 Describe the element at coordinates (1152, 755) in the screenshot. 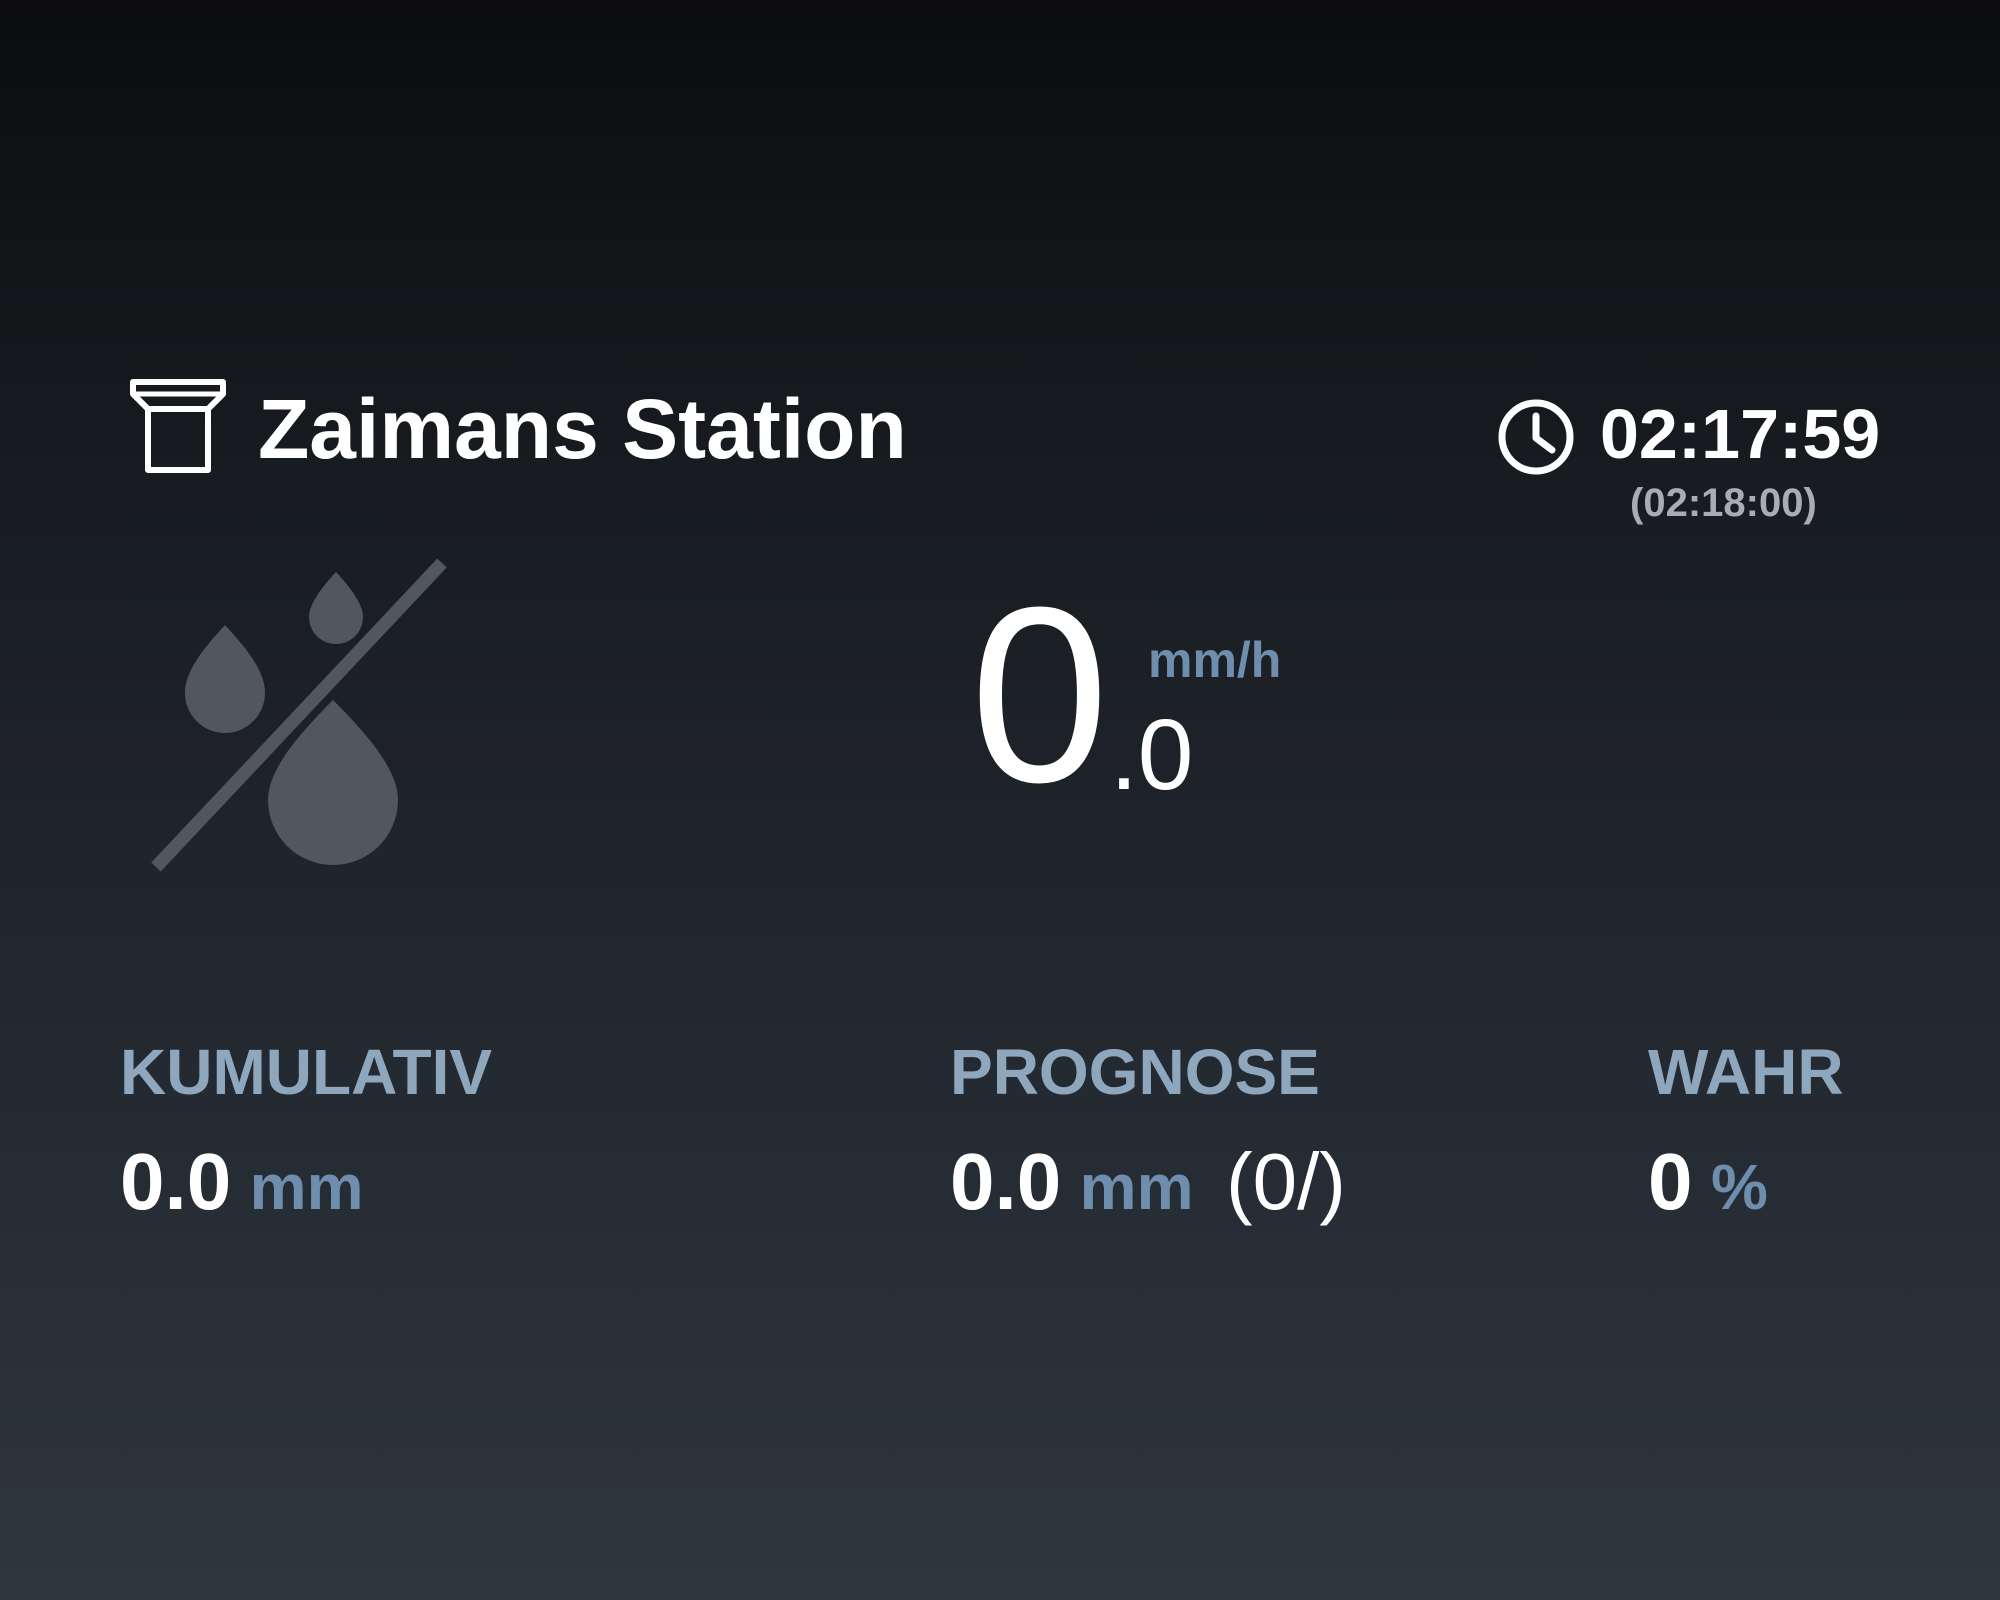

I see `rain-rate-decimal: .0` at that location.